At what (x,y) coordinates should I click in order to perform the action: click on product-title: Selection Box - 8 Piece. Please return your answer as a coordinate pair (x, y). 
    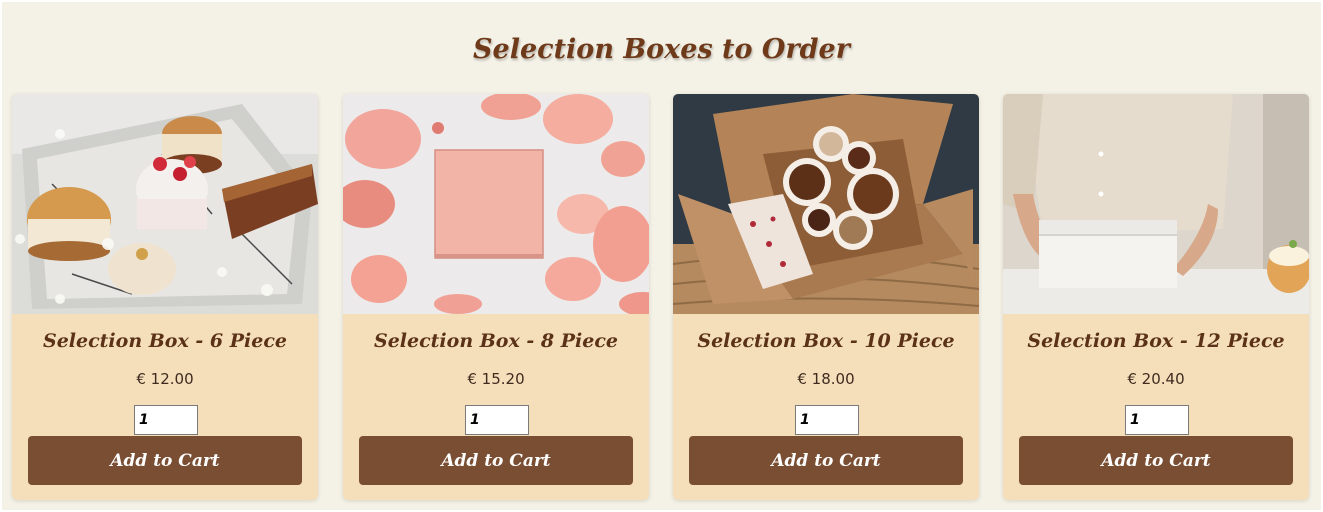
    Looking at the image, I should click on (496, 341).